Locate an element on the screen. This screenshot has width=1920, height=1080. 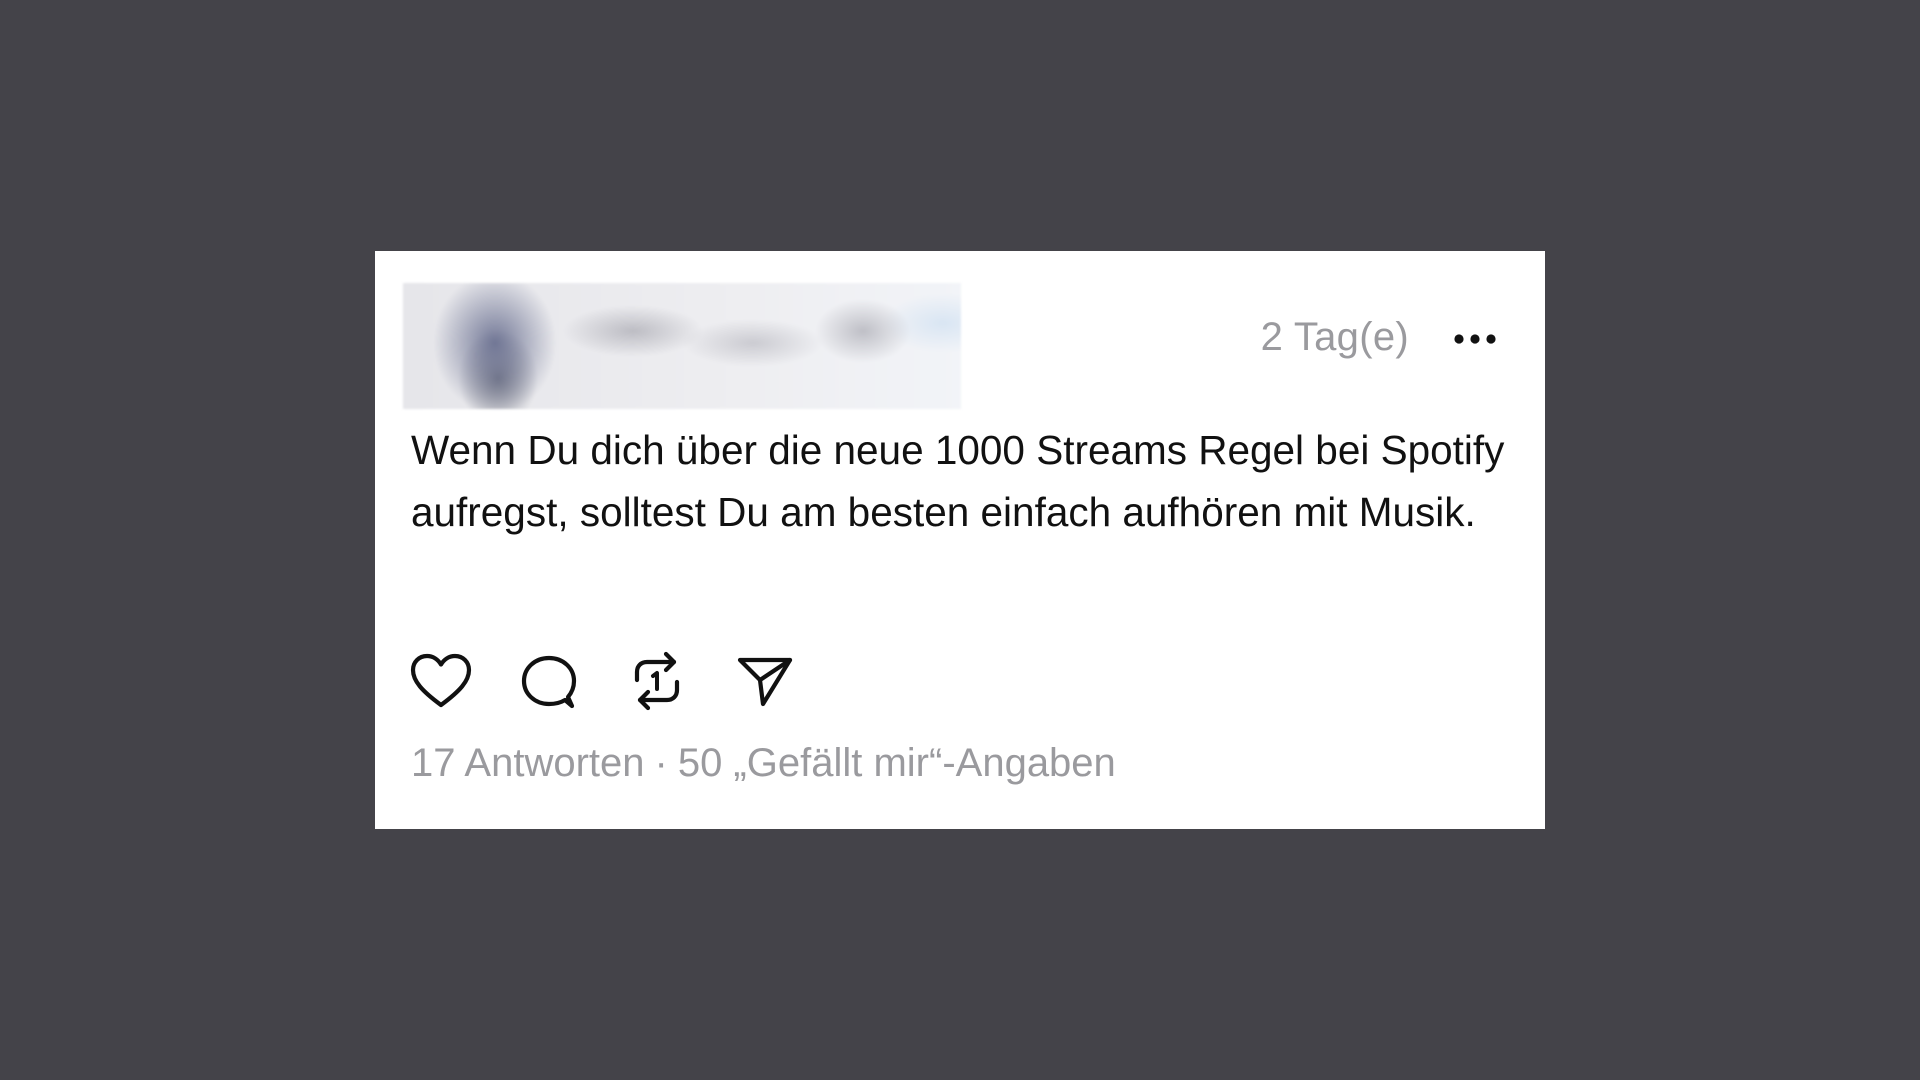
post-stats: 17 Antworten · 50 „Gefällt mir“-Angaben is located at coordinates (763, 763).